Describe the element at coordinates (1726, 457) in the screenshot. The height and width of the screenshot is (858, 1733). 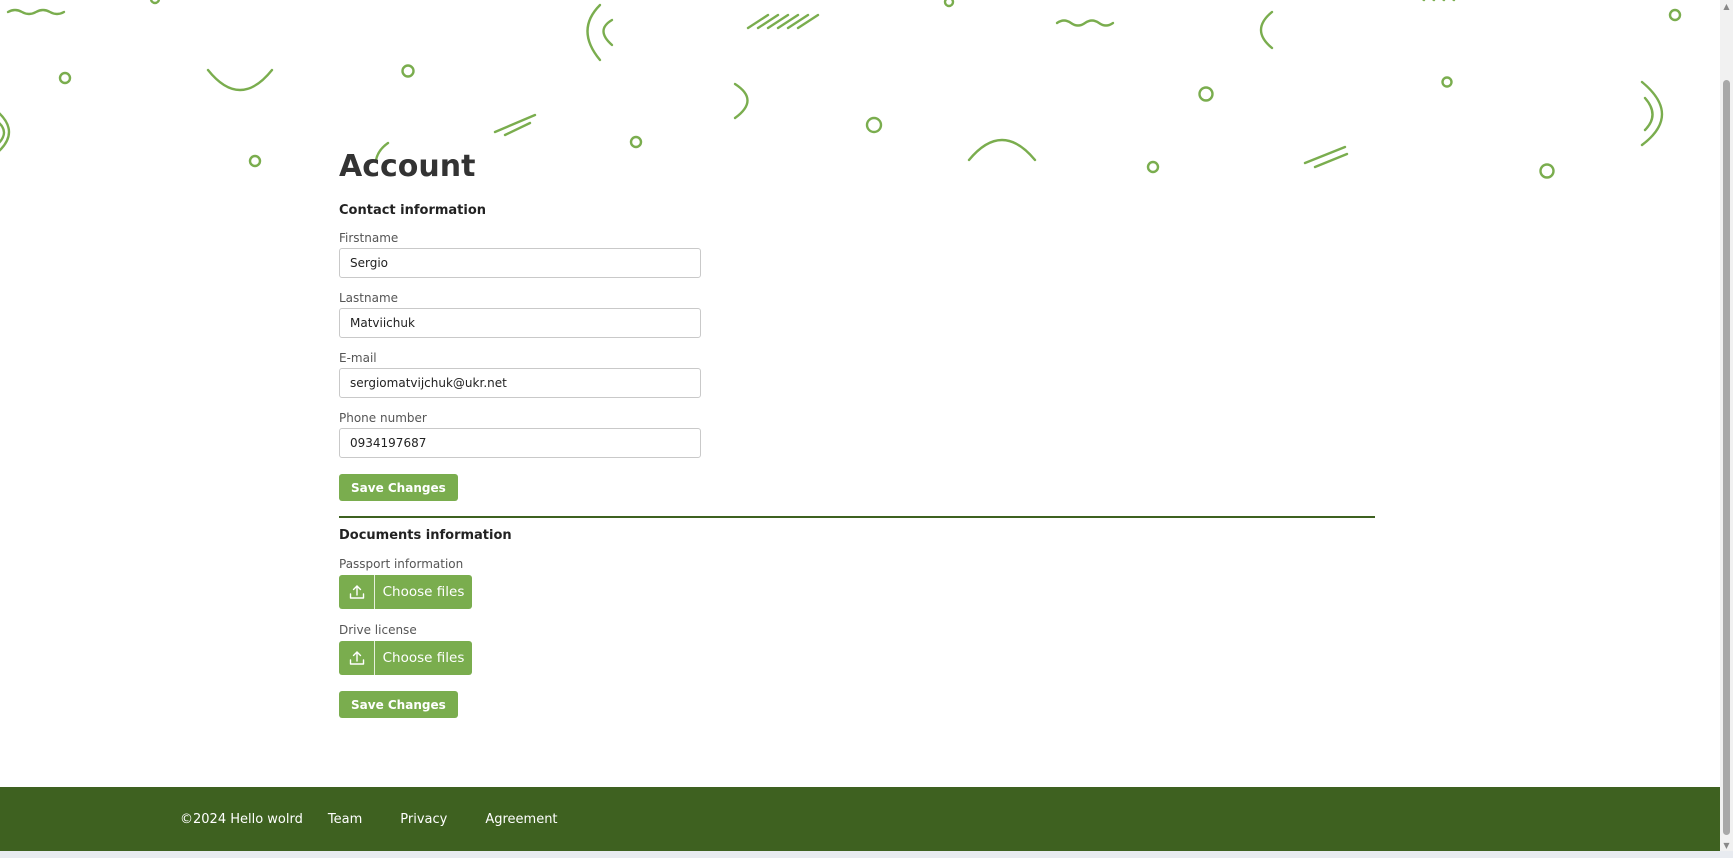
I see `scrollbar-thumb` at that location.